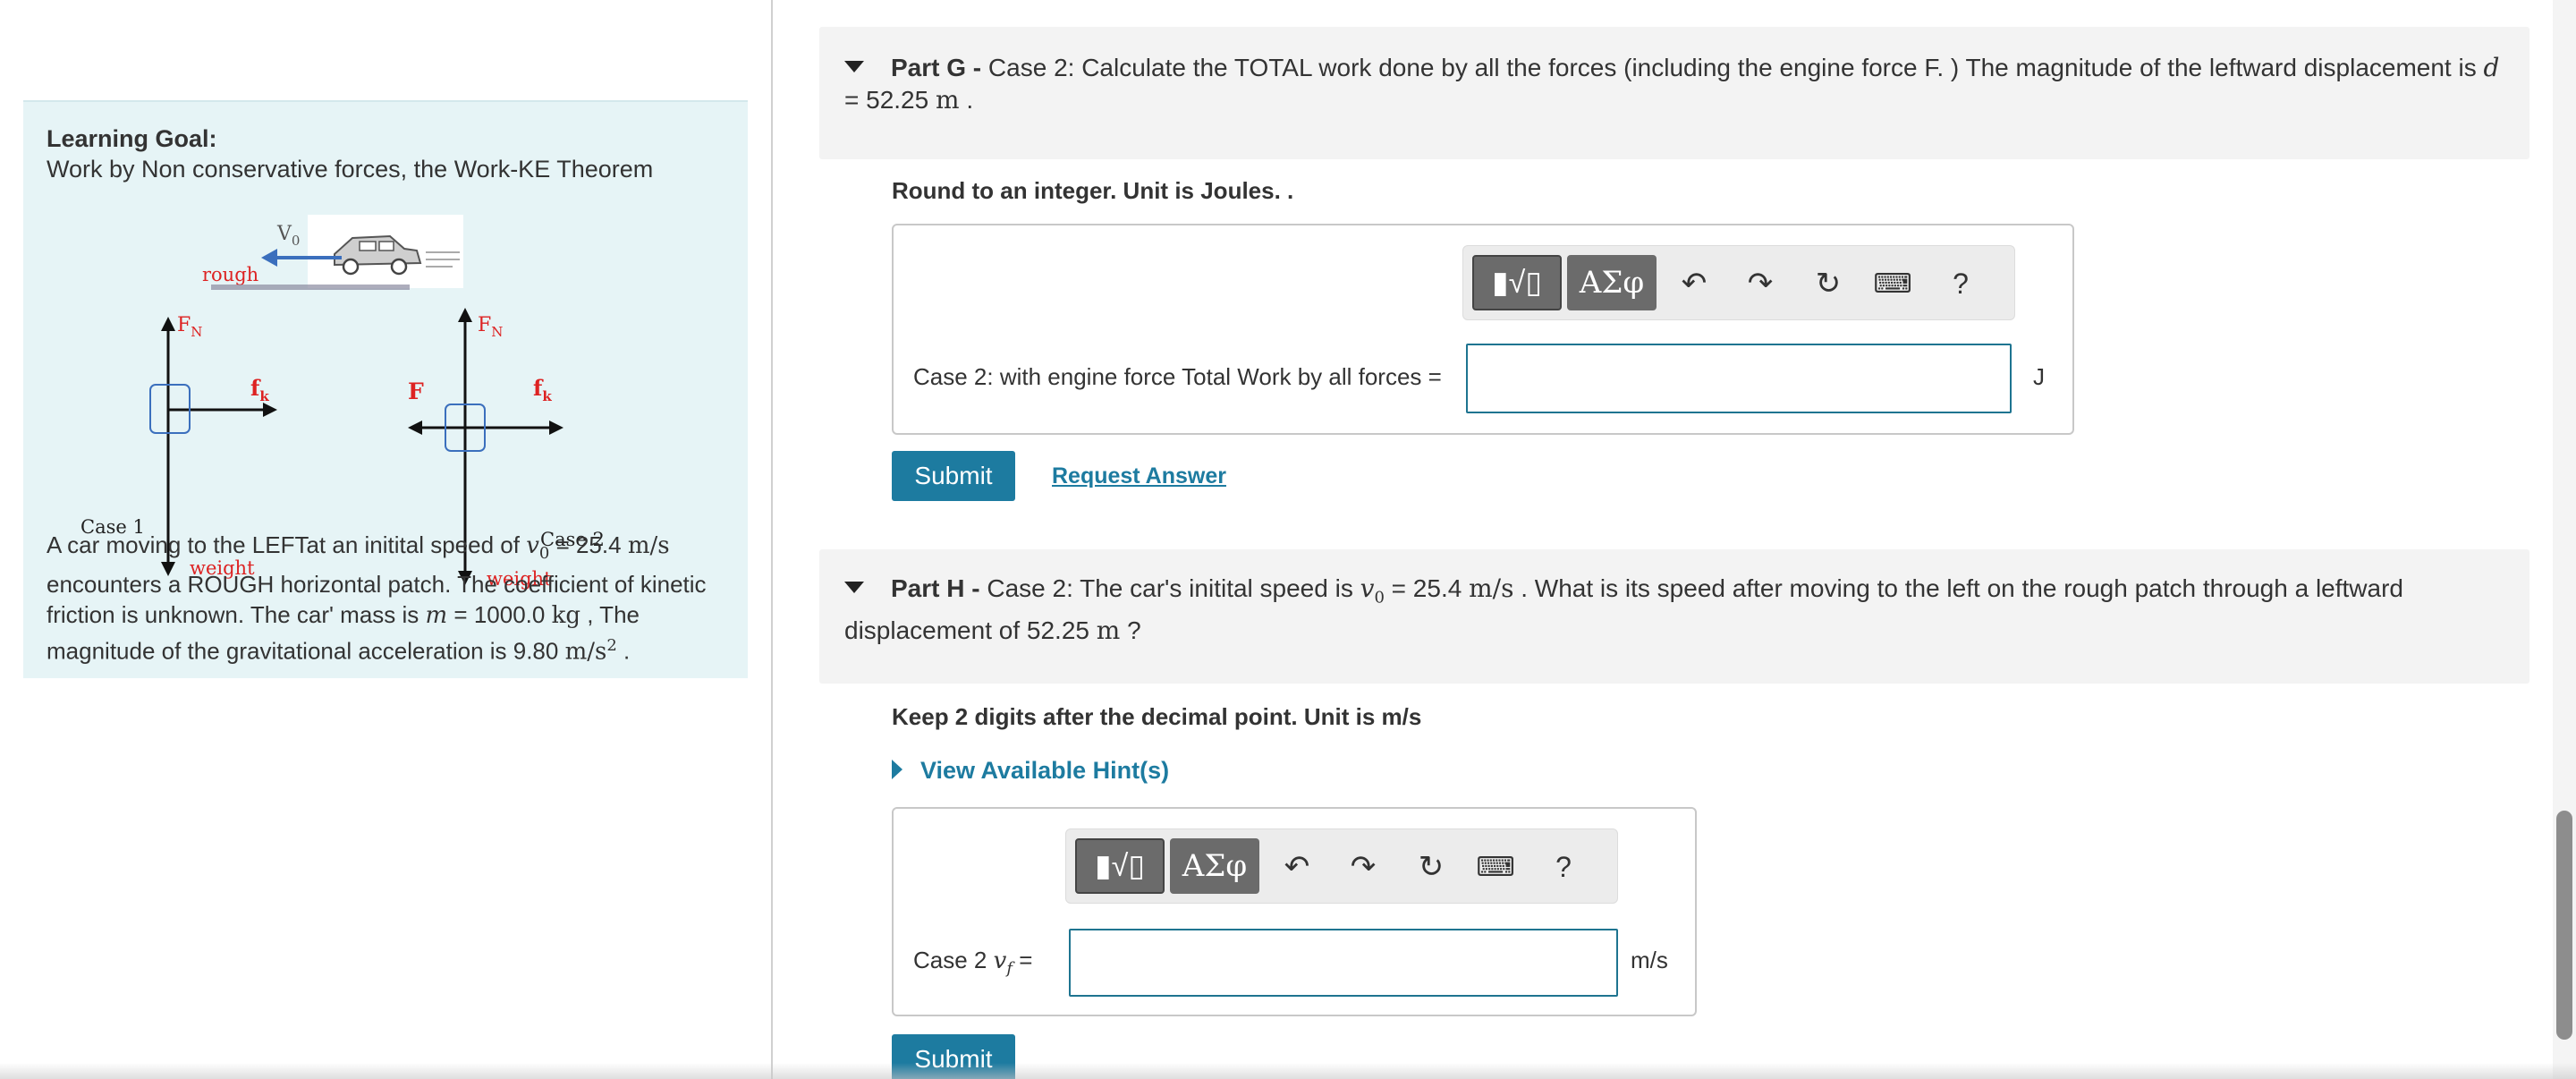 The image size is (2576, 1079). Describe the element at coordinates (1343, 963) in the screenshot. I see `part-h-answer-input` at that location.